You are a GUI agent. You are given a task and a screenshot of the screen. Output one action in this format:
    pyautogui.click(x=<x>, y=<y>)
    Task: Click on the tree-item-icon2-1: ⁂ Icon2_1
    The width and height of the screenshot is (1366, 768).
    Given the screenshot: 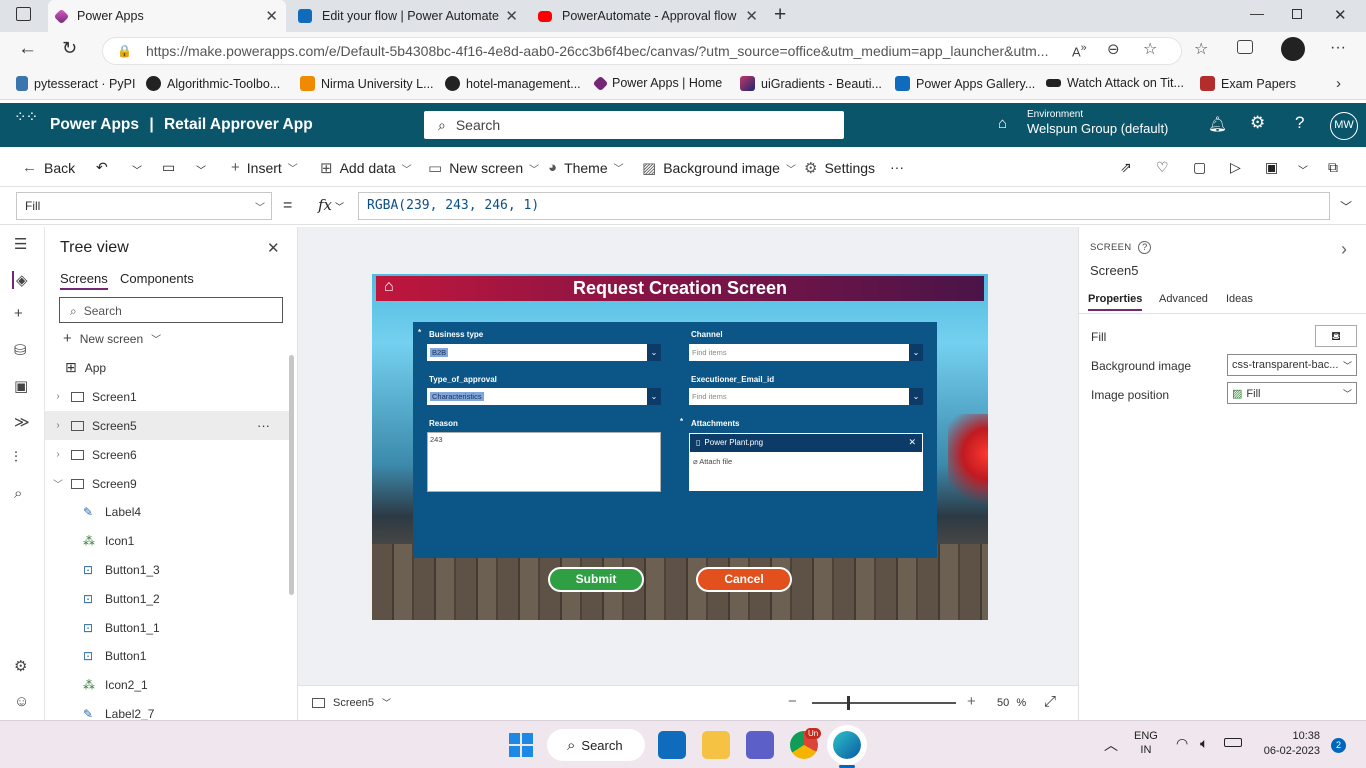 What is the action you would take?
    pyautogui.click(x=167, y=684)
    